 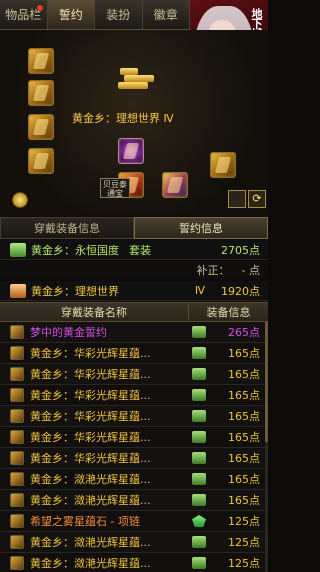 I want to click on correction-row: 补正： - 点, so click(x=134, y=270).